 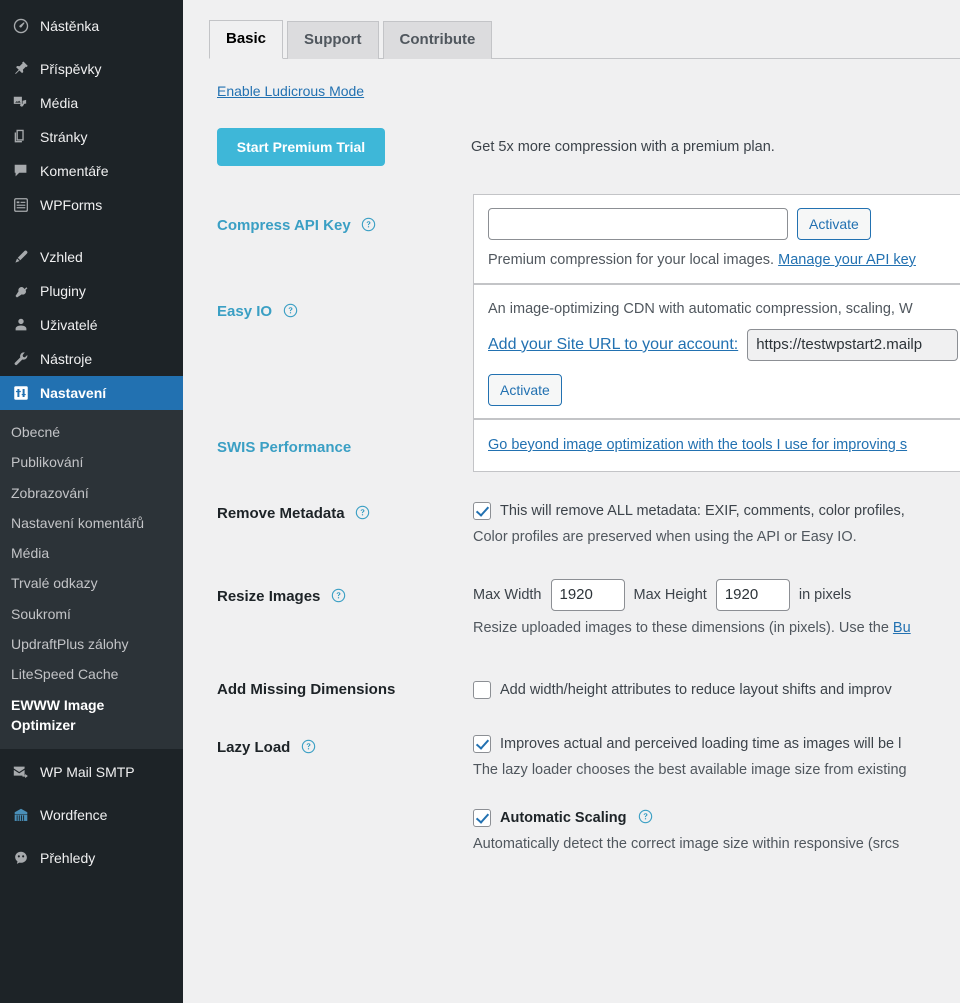 I want to click on sidebar-item-label: Nástroje, so click(x=66, y=359).